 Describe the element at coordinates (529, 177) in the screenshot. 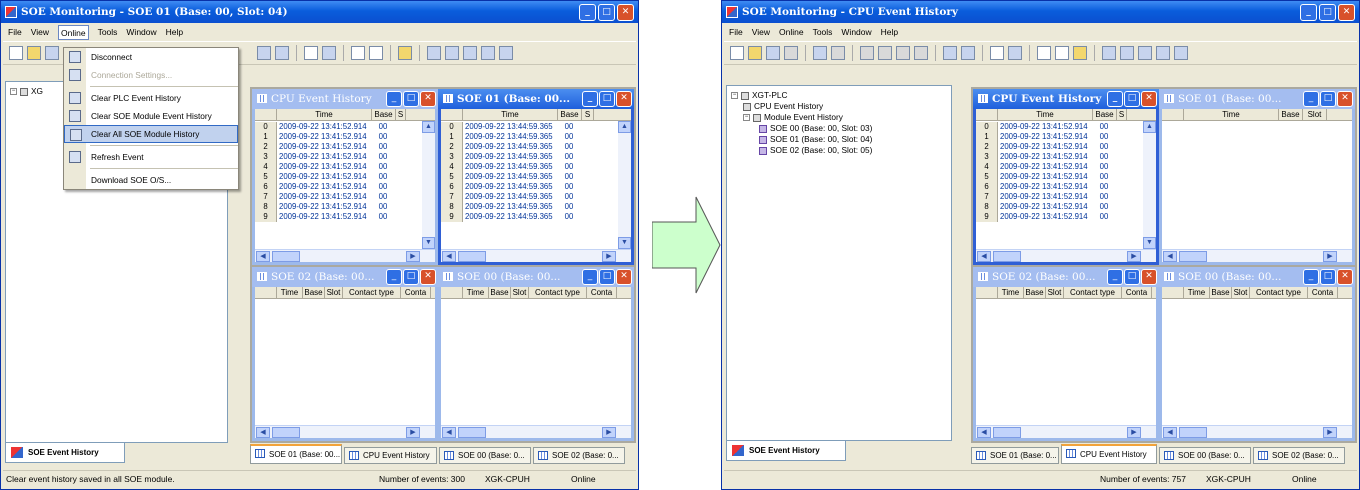

I see `table-row: 5 2009-09-22 13:44:59.365 00` at that location.